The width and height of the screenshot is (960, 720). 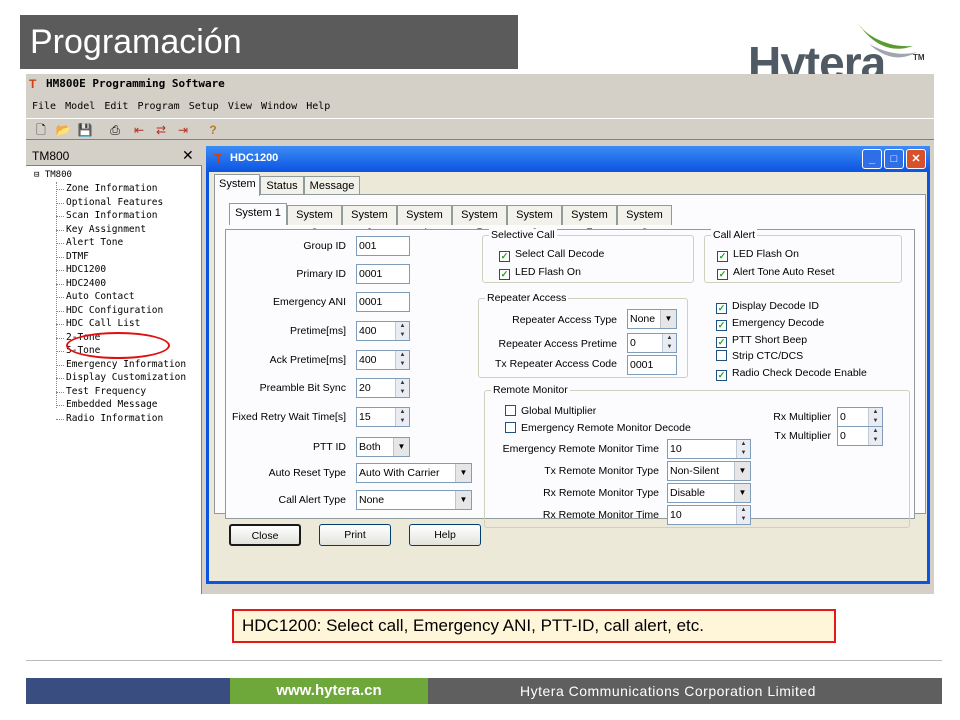 I want to click on menu-program: Program, so click(x=158, y=107).